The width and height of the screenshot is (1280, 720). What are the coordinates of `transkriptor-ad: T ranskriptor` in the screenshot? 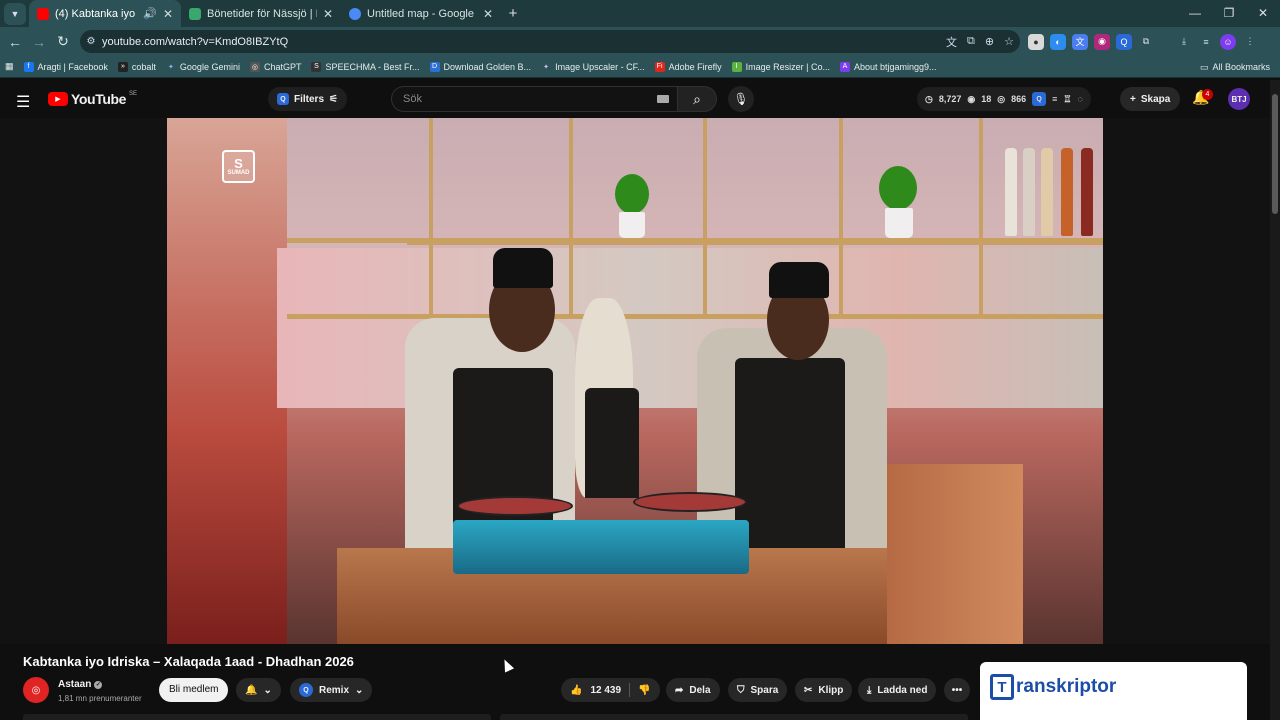 It's located at (1113, 691).